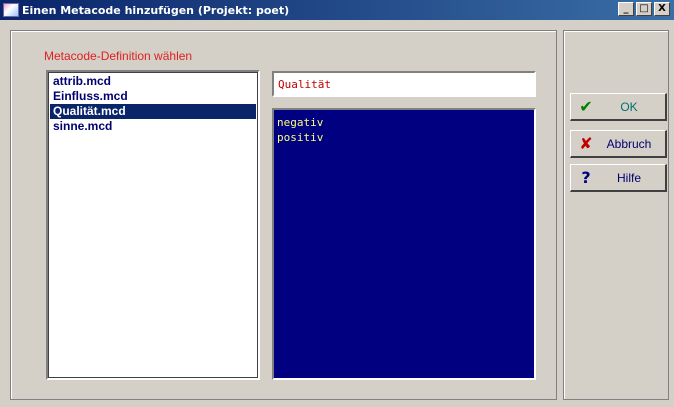 This screenshot has width=674, height=407. Describe the element at coordinates (153, 81) in the screenshot. I see `list-item: attrib.mcd` at that location.